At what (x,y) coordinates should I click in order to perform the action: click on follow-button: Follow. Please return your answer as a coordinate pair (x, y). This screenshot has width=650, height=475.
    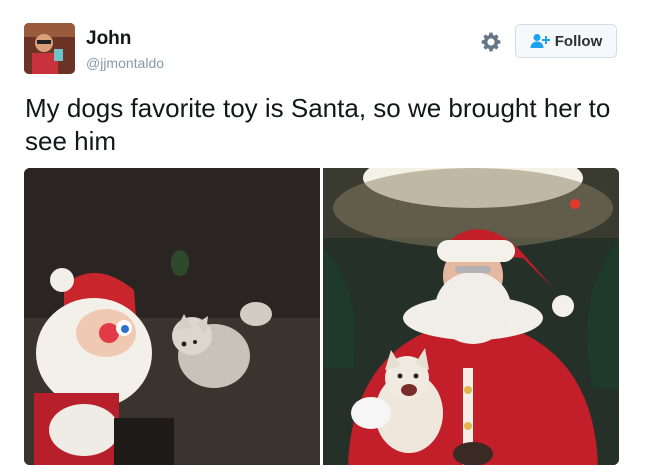
    Looking at the image, I should click on (566, 41).